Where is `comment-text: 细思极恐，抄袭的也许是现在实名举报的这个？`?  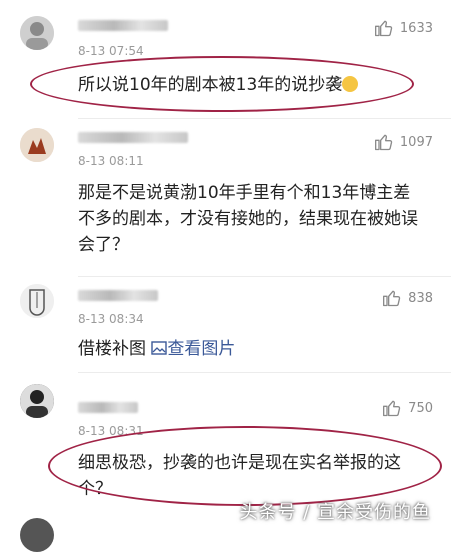 comment-text: 细思极恐，抄袭的也许是现在实名举报的这个？ is located at coordinates (239, 476).